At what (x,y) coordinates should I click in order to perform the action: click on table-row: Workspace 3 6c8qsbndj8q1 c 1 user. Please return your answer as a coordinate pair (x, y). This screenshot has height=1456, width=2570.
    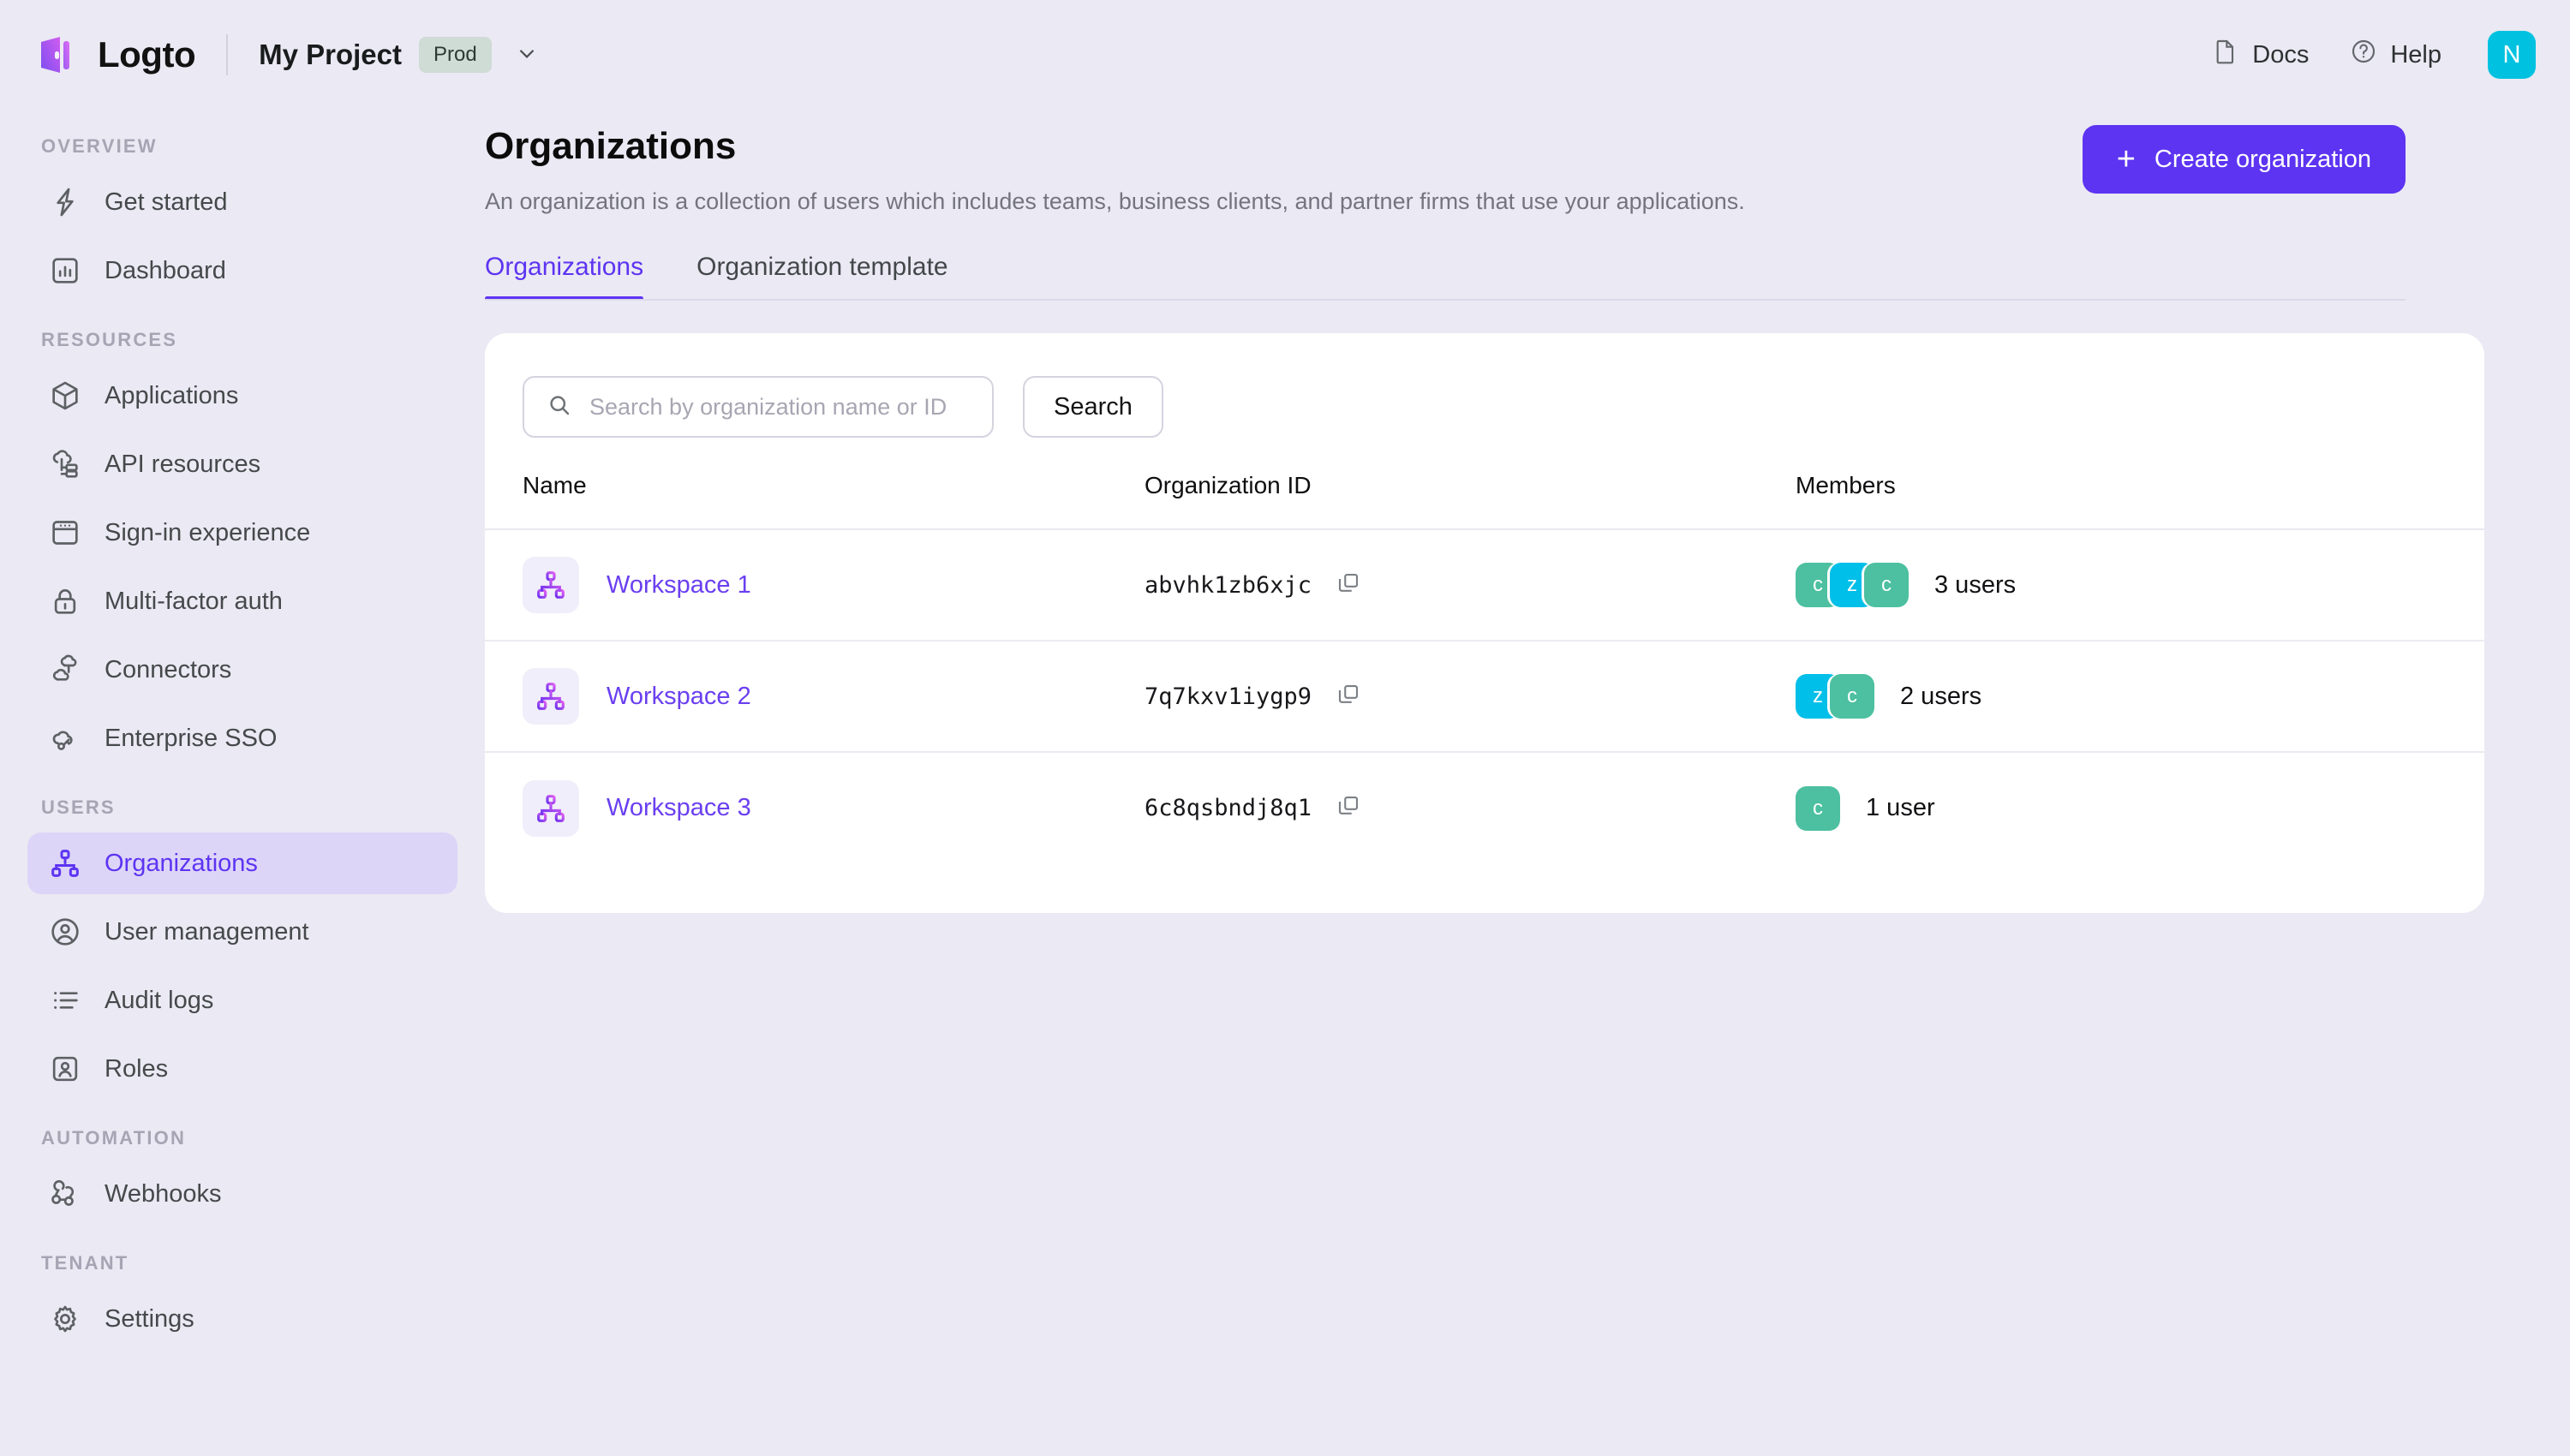
    Looking at the image, I should click on (1485, 807).